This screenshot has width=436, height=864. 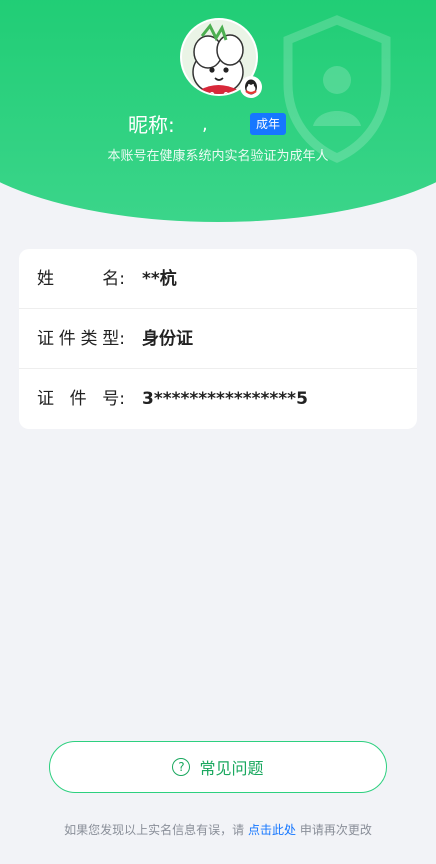 I want to click on nickname-label: 昵称:, so click(x=151, y=125).